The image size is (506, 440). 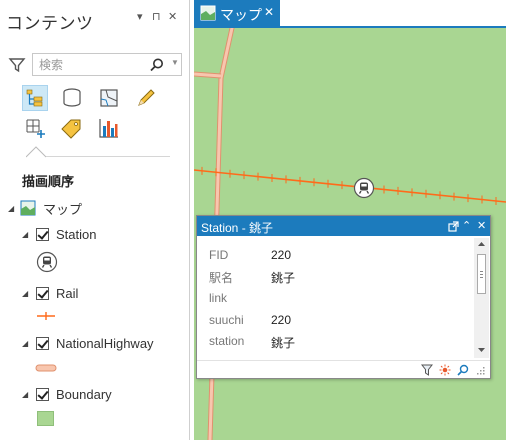 What do you see at coordinates (46, 368) in the screenshot?
I see `highway-line-symbol` at bounding box center [46, 368].